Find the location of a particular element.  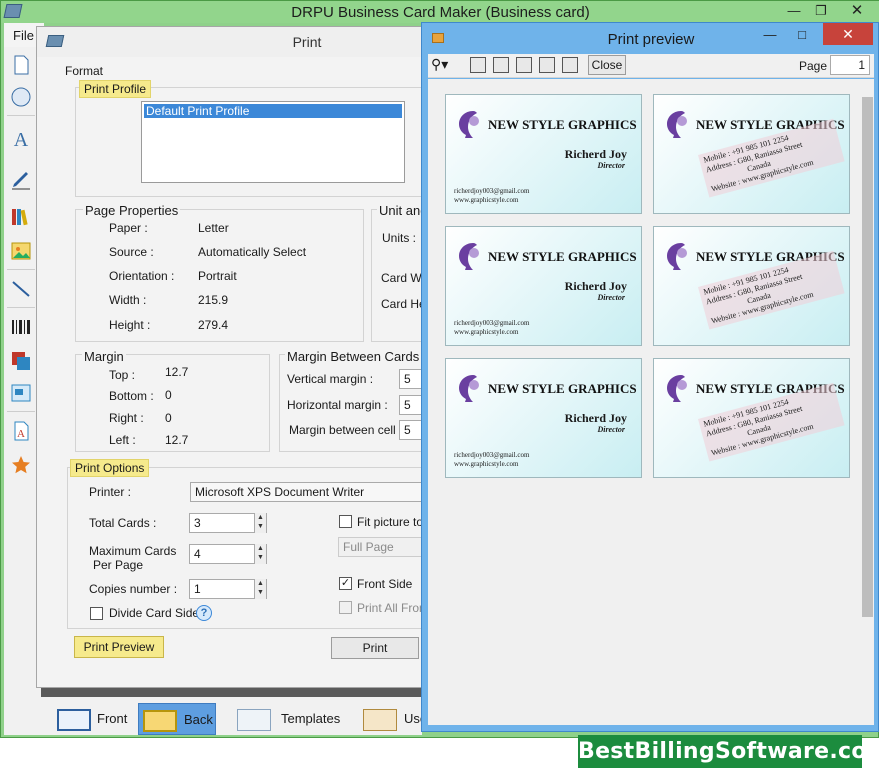

menu-file: File is located at coordinates (23, 35).